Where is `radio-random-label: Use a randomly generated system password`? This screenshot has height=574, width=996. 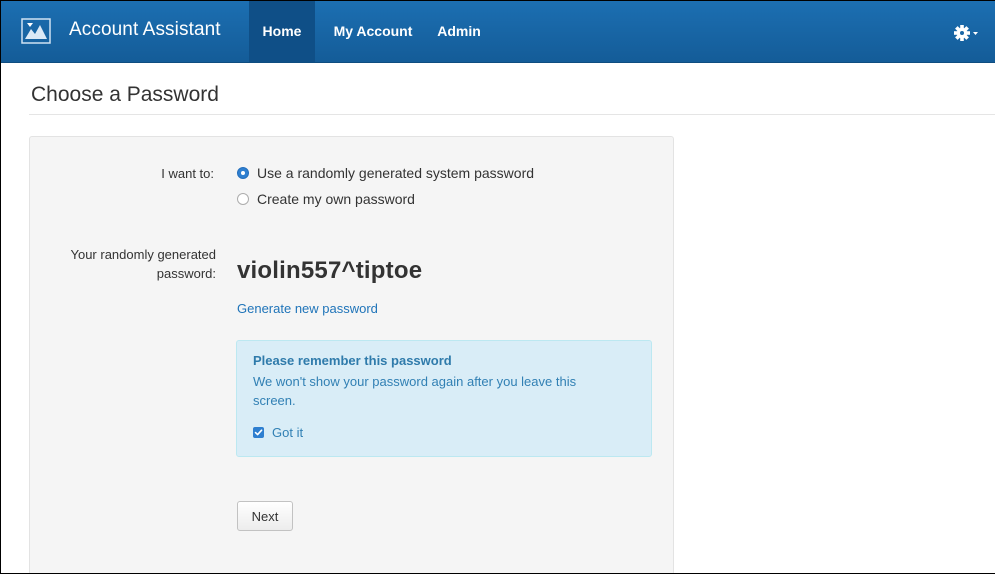 radio-random-label: Use a randomly generated system password is located at coordinates (396, 173).